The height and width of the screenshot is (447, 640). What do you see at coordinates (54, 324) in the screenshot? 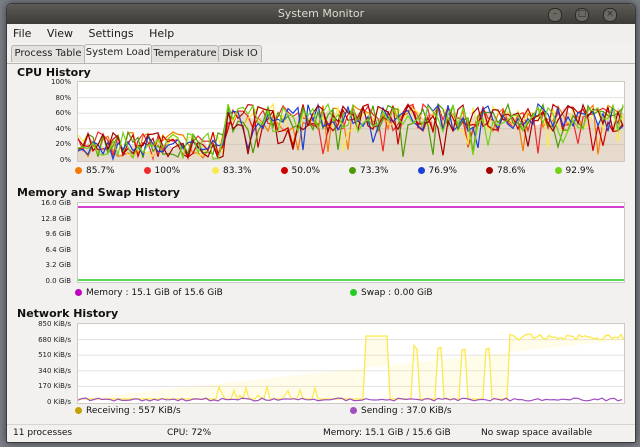
I see `network-y-tick: 850 KiB/s` at bounding box center [54, 324].